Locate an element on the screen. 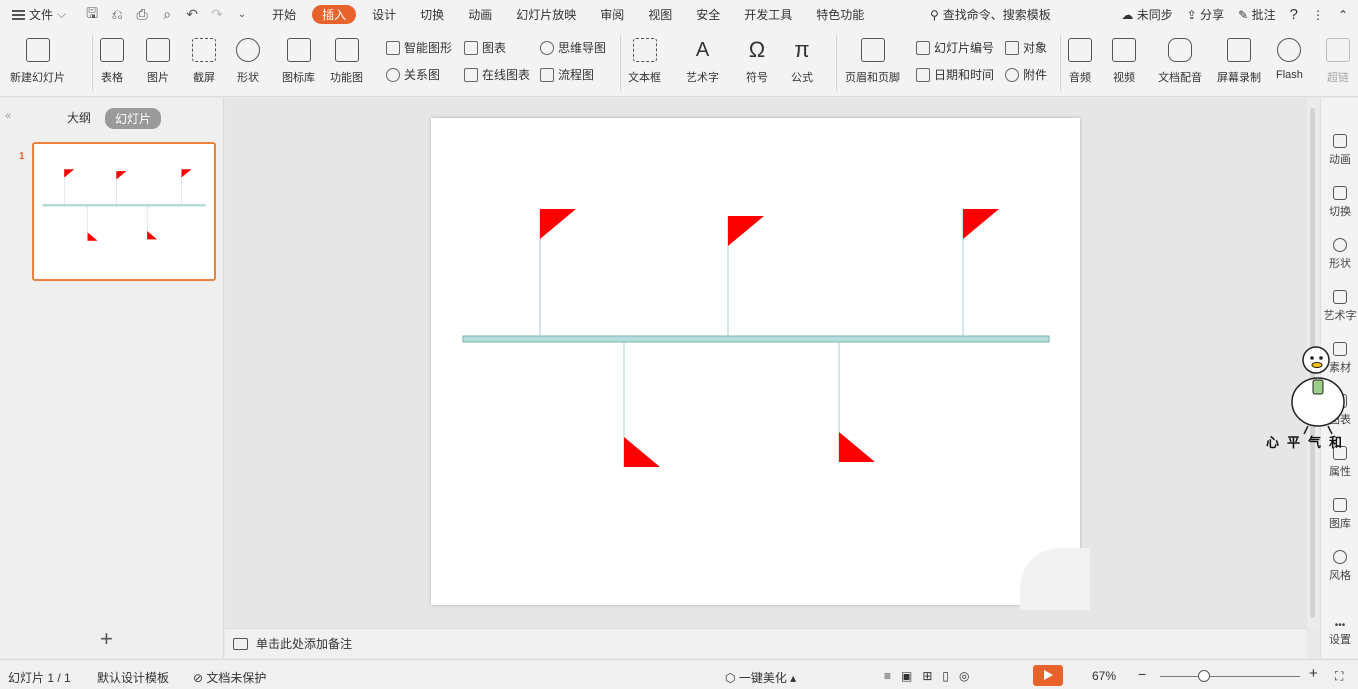  tab-developer: 开发工具 is located at coordinates (768, 14).